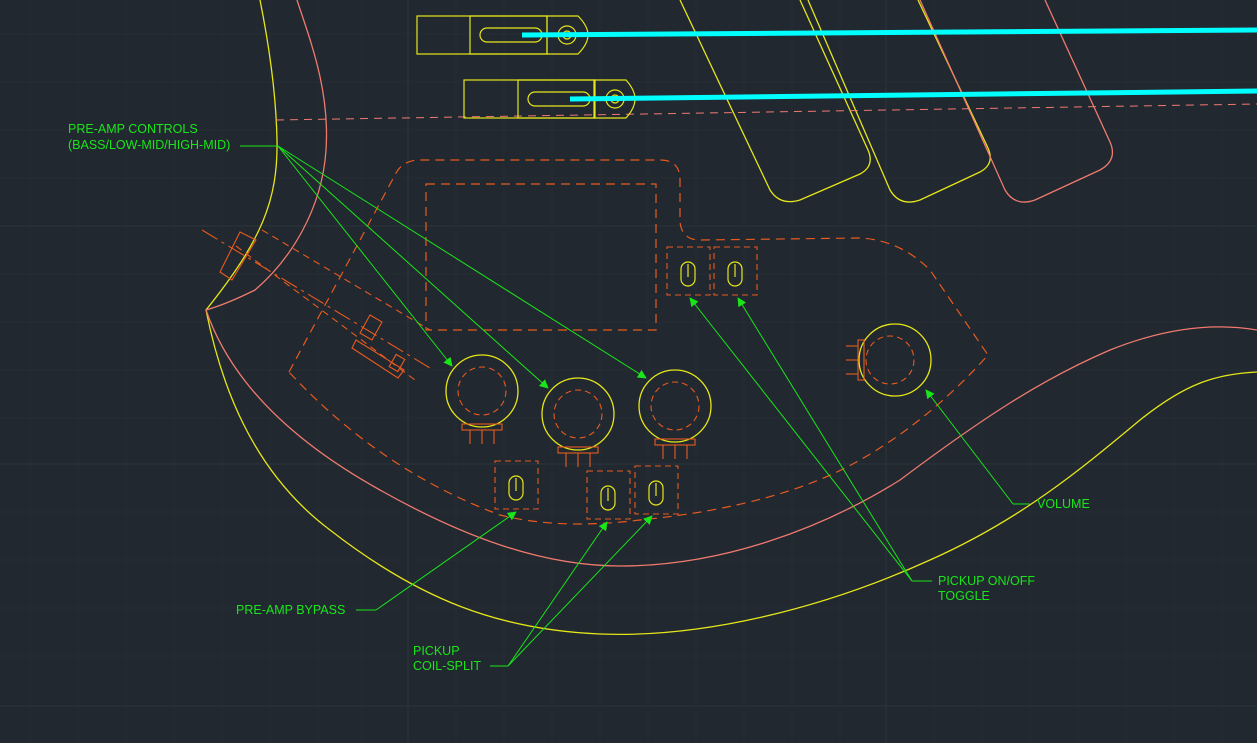 The image size is (1257, 743). What do you see at coordinates (986, 581) in the screenshot?
I see `label-pickup-toggle-line1: PICKUP ON/OFF` at bounding box center [986, 581].